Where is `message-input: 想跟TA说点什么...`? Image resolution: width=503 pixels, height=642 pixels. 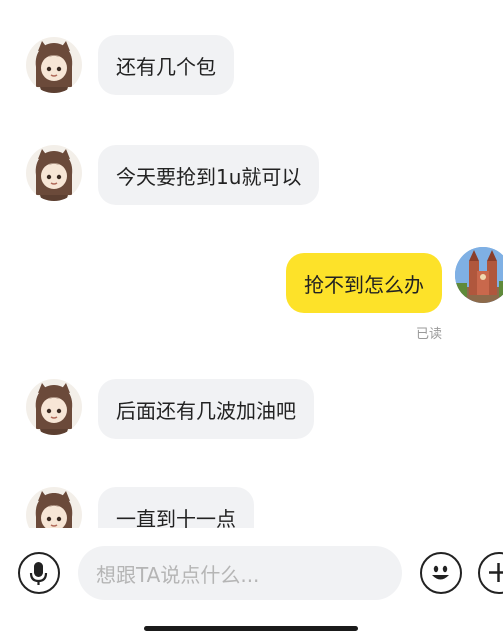 message-input: 想跟TA说点什么... is located at coordinates (240, 573).